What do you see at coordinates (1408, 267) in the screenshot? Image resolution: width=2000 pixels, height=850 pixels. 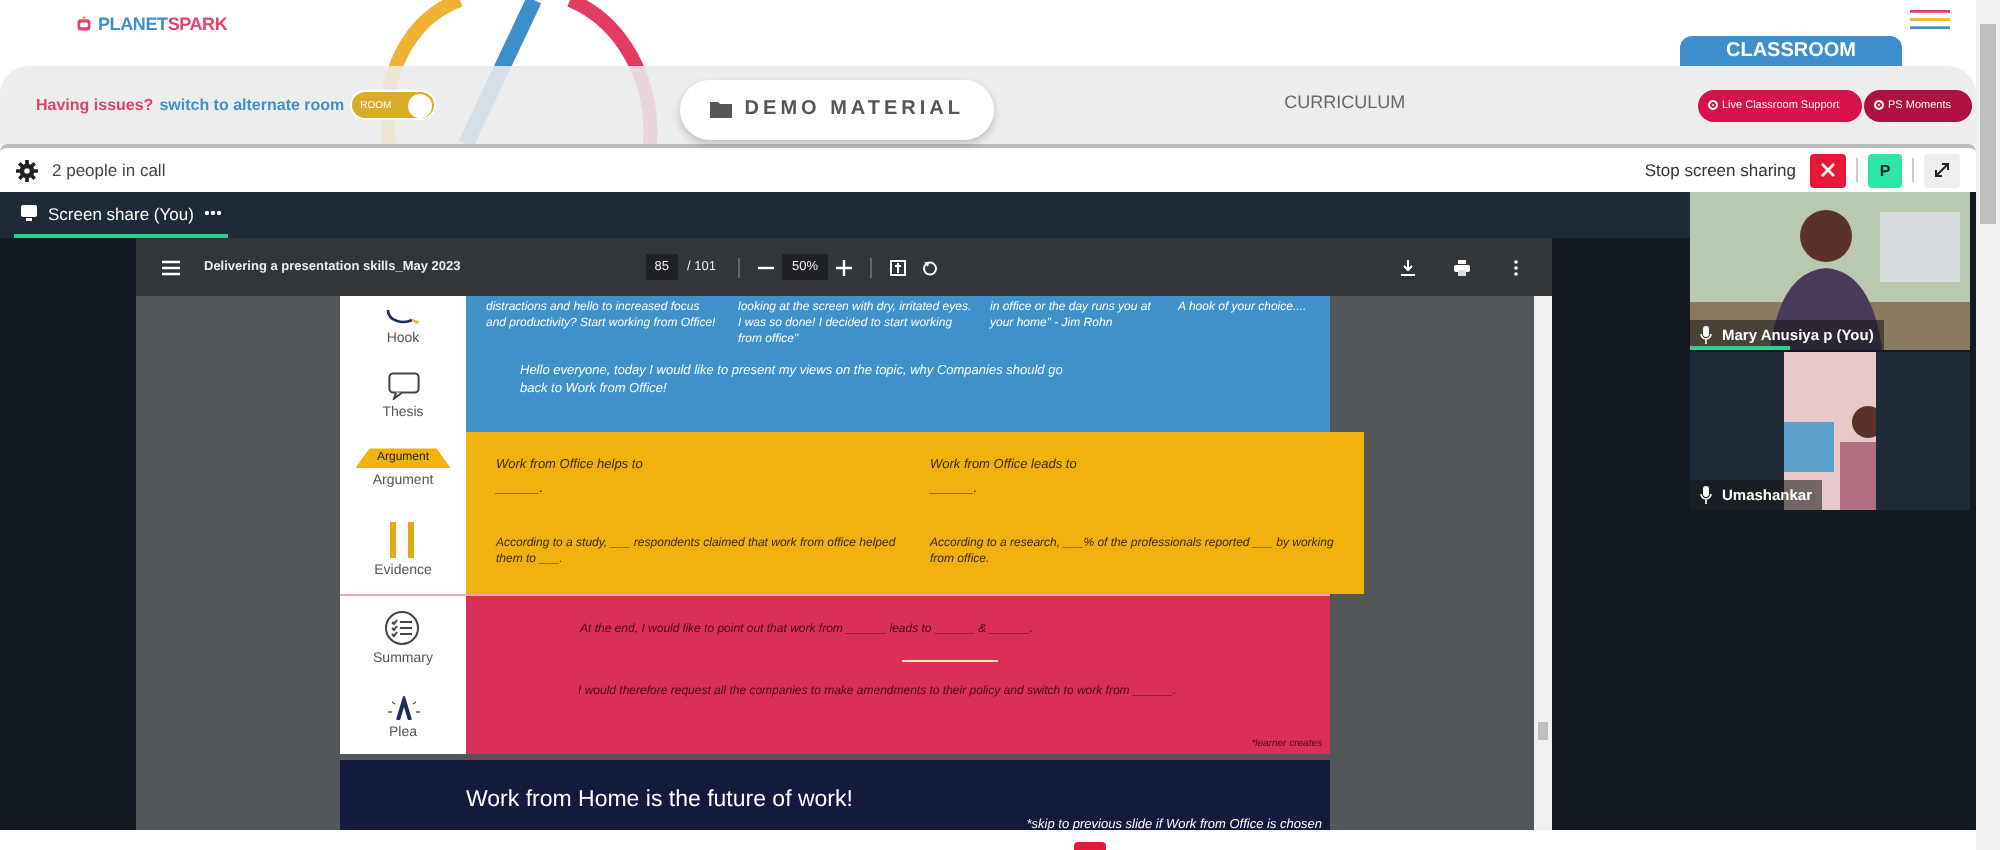 I see `download-icon` at bounding box center [1408, 267].